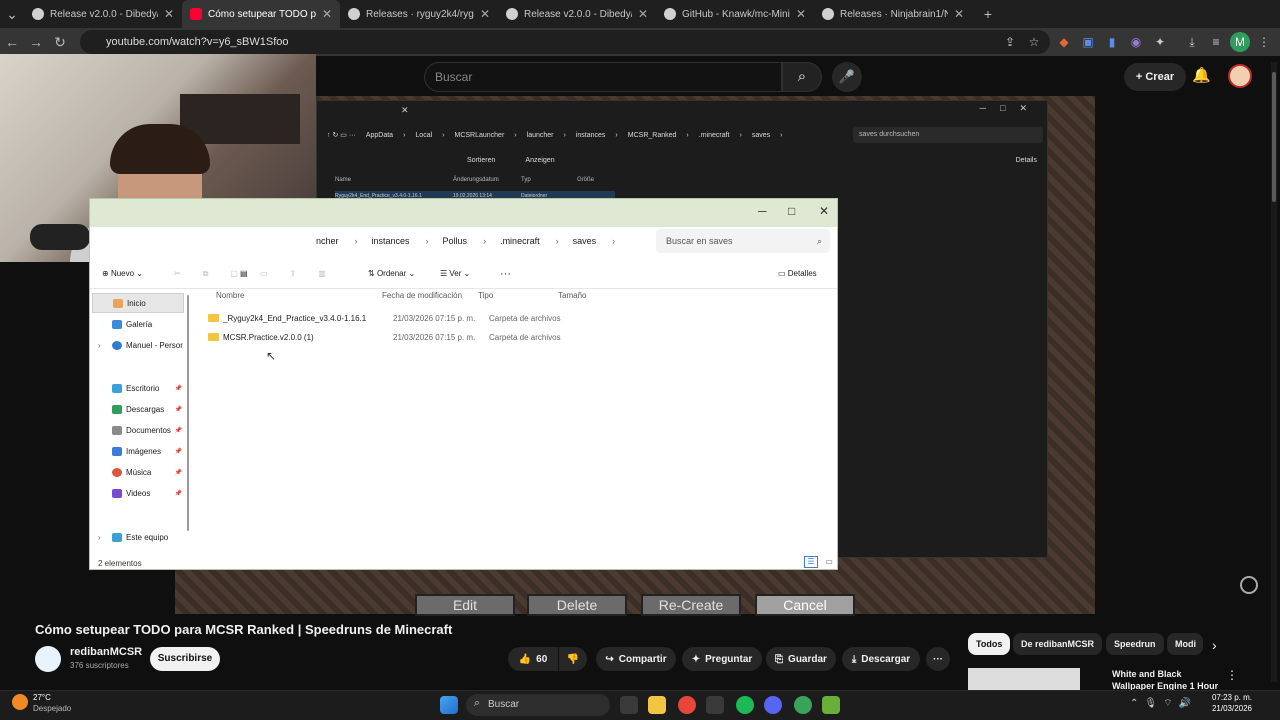  Describe the element at coordinates (244, 273) in the screenshot. I see `paste-icon: ▤` at that location.